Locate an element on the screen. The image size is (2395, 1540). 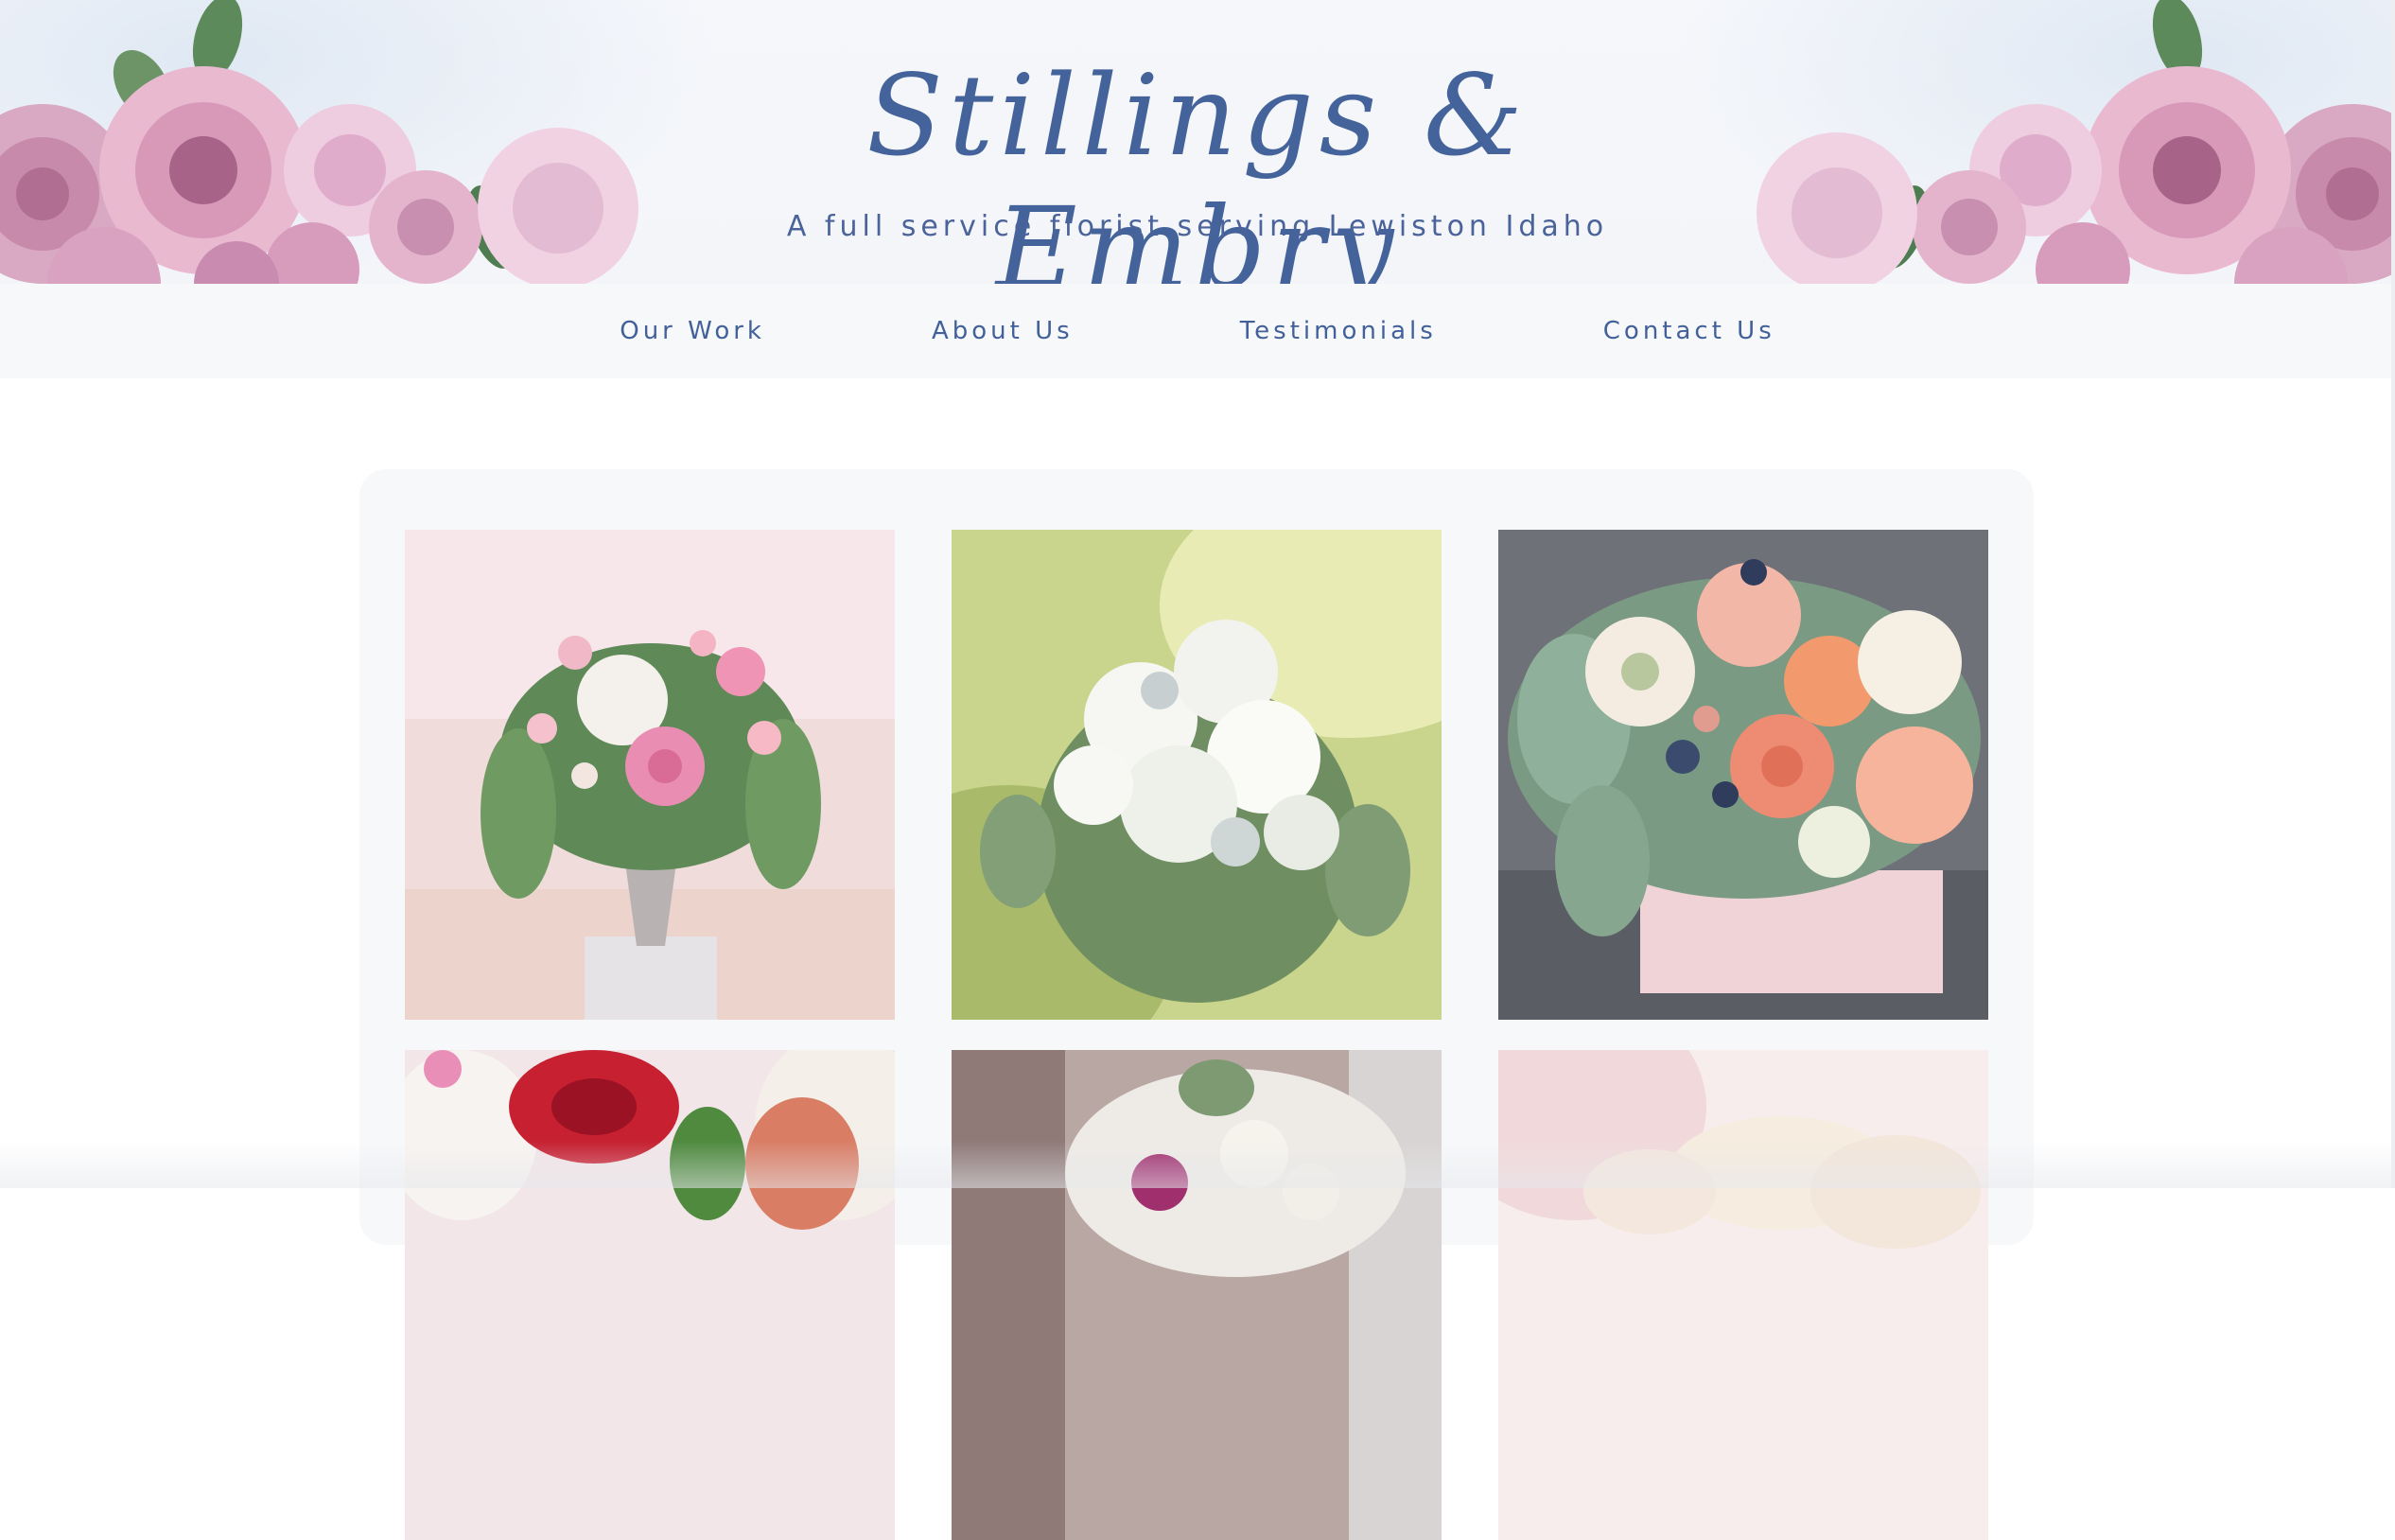
gallery-photo-red-roses is located at coordinates (650, 1295).